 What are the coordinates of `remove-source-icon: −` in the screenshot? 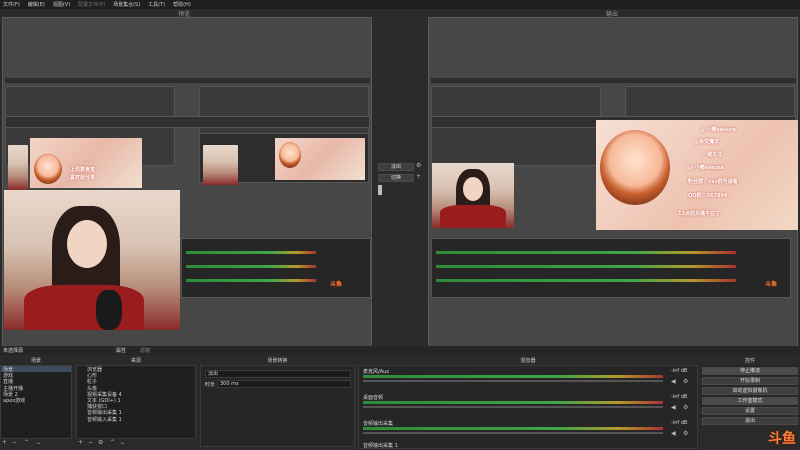 It's located at (90, 443).